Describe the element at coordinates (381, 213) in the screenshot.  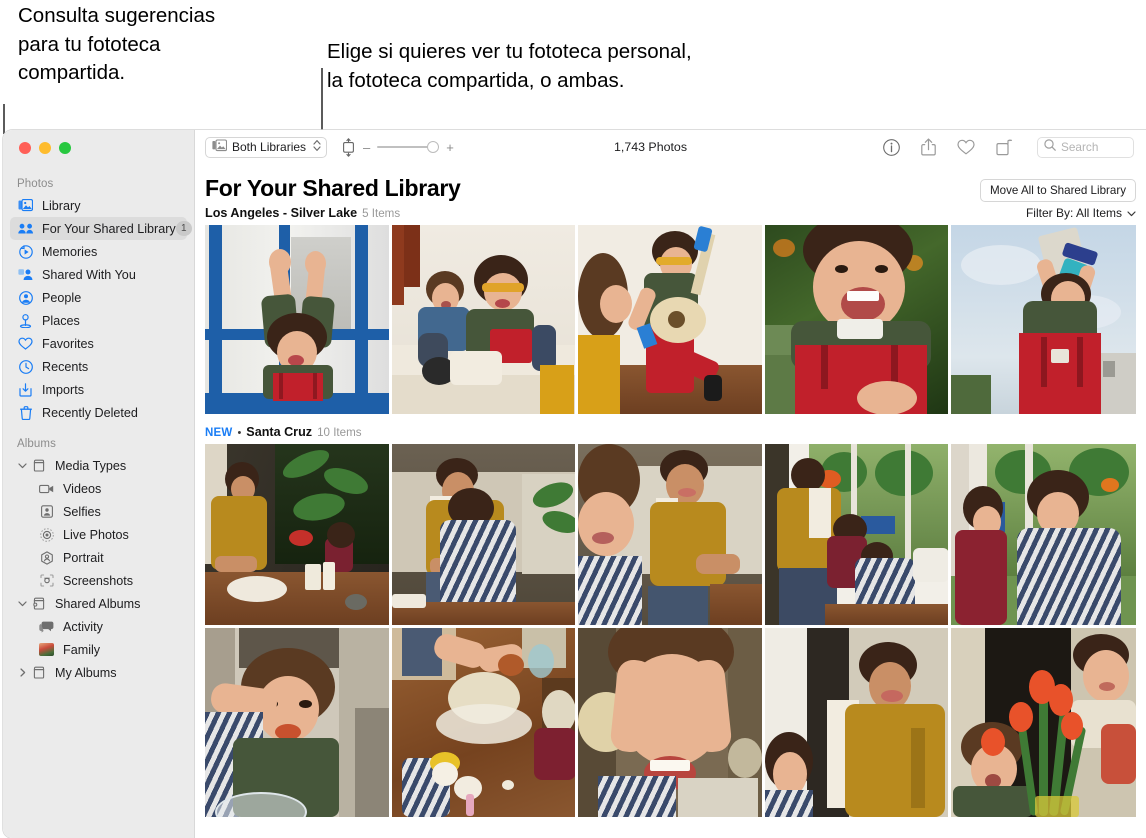
I see `section-item-count: 5 Items` at that location.